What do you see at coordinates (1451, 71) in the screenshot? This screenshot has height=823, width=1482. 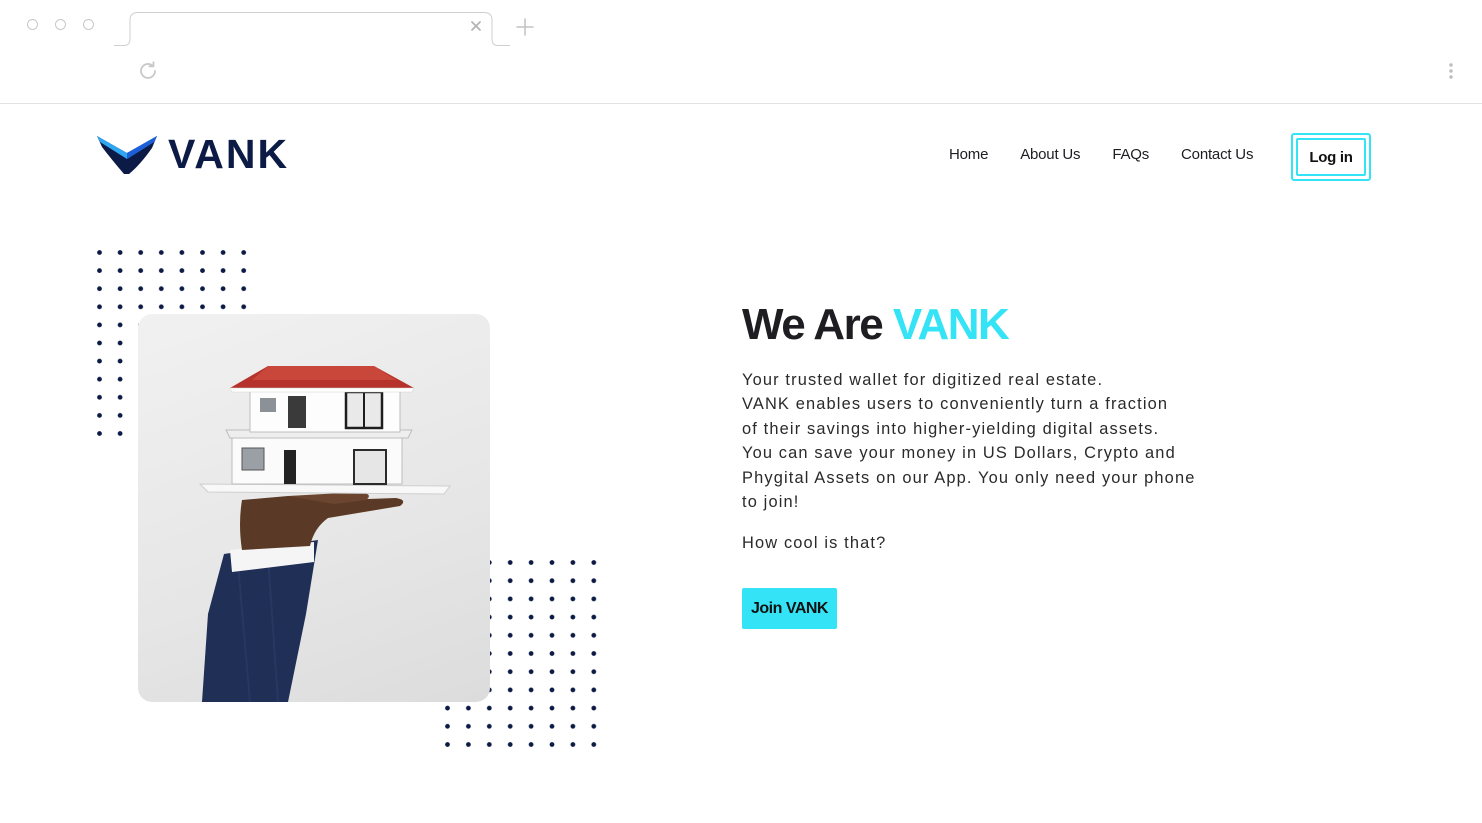 I see `more-vertical-icon` at bounding box center [1451, 71].